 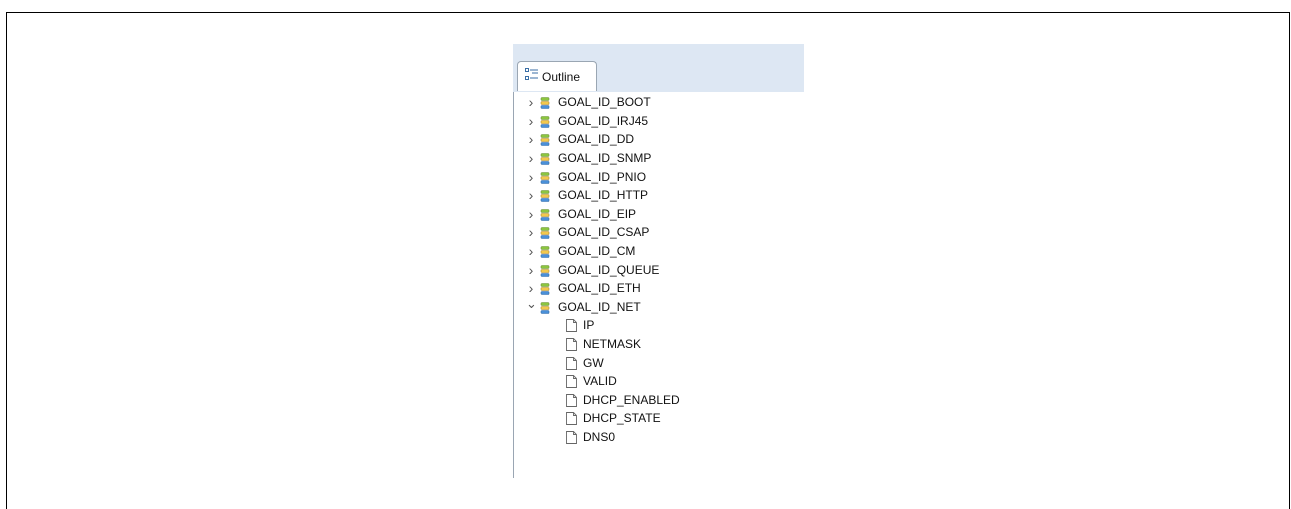 I want to click on tree-item-group: › GOAL_ID_HTTP, so click(x=597, y=195).